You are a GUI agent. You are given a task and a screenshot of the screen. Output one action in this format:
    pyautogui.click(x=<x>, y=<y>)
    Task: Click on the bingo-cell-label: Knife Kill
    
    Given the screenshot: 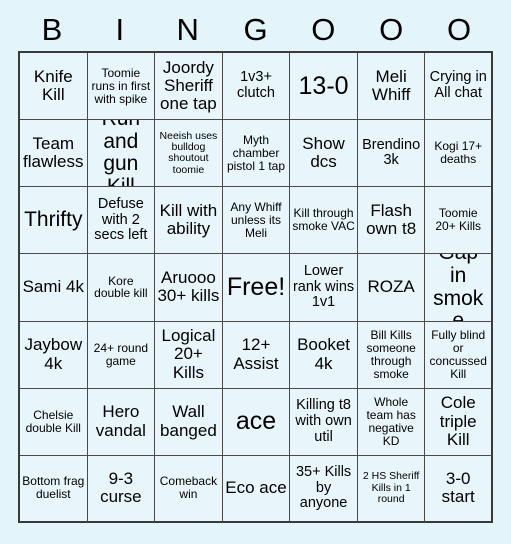 What is the action you would take?
    pyautogui.click(x=53, y=85)
    